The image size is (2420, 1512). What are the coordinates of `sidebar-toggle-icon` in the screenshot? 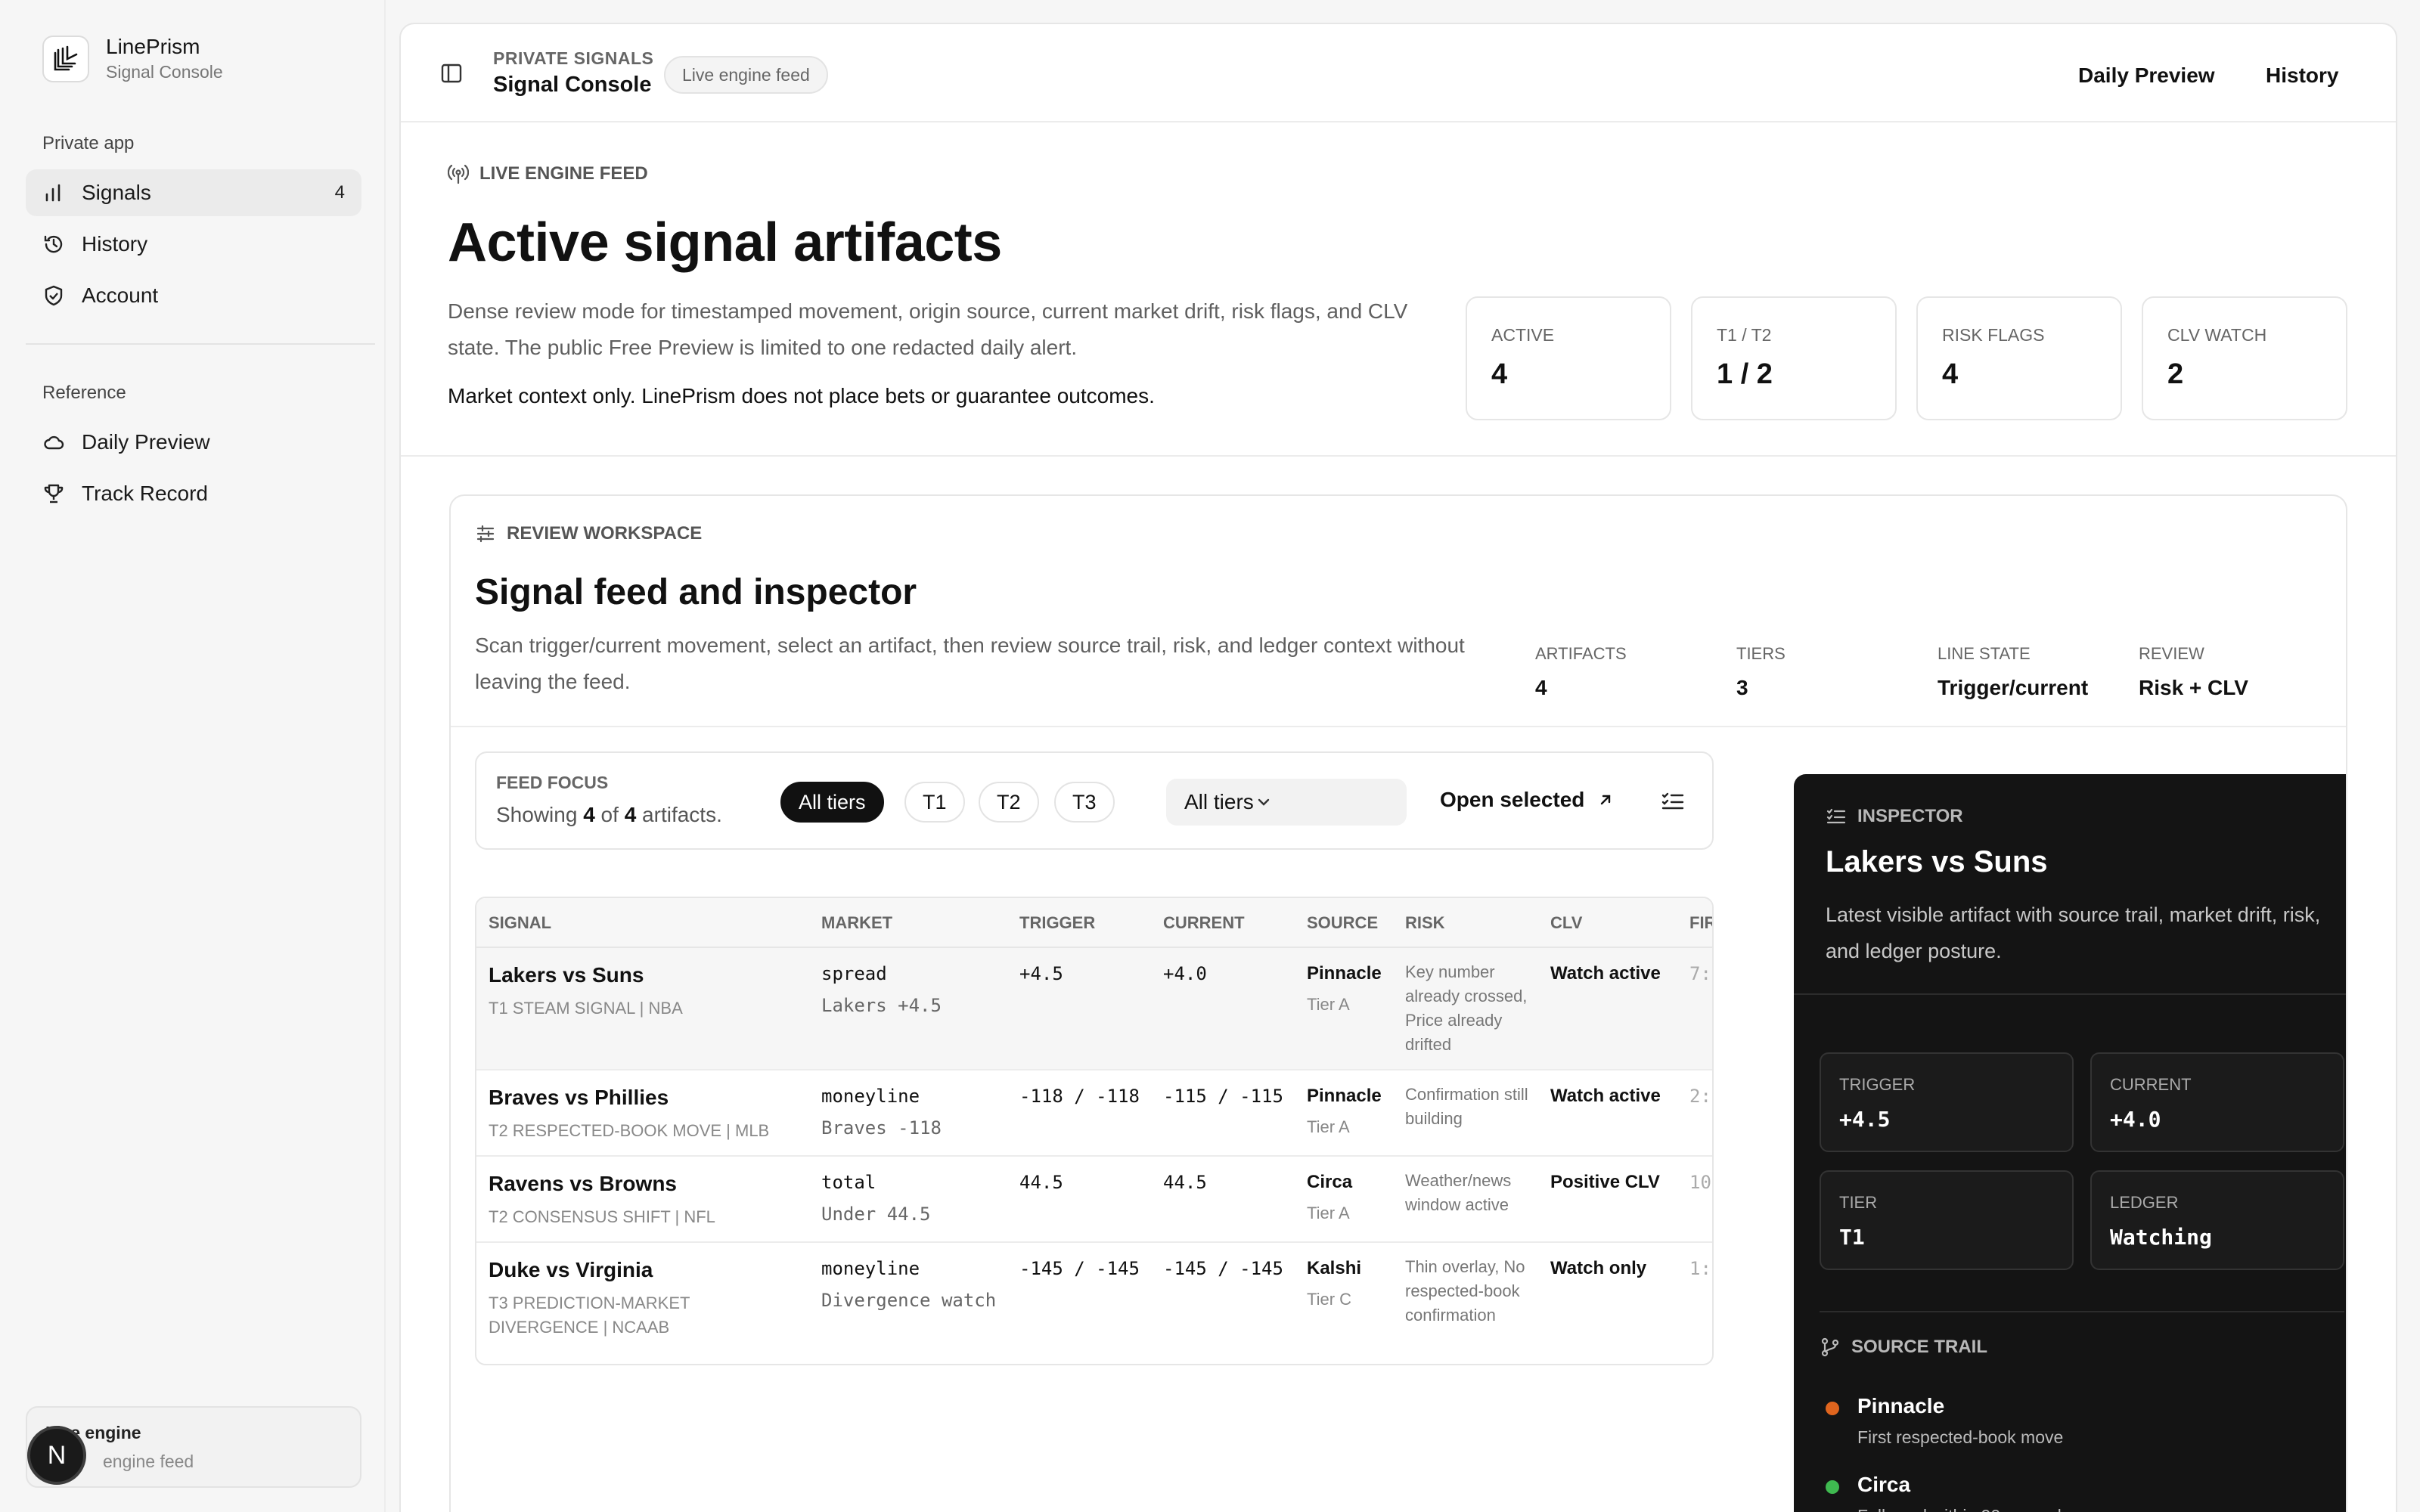 It's located at (451, 73).